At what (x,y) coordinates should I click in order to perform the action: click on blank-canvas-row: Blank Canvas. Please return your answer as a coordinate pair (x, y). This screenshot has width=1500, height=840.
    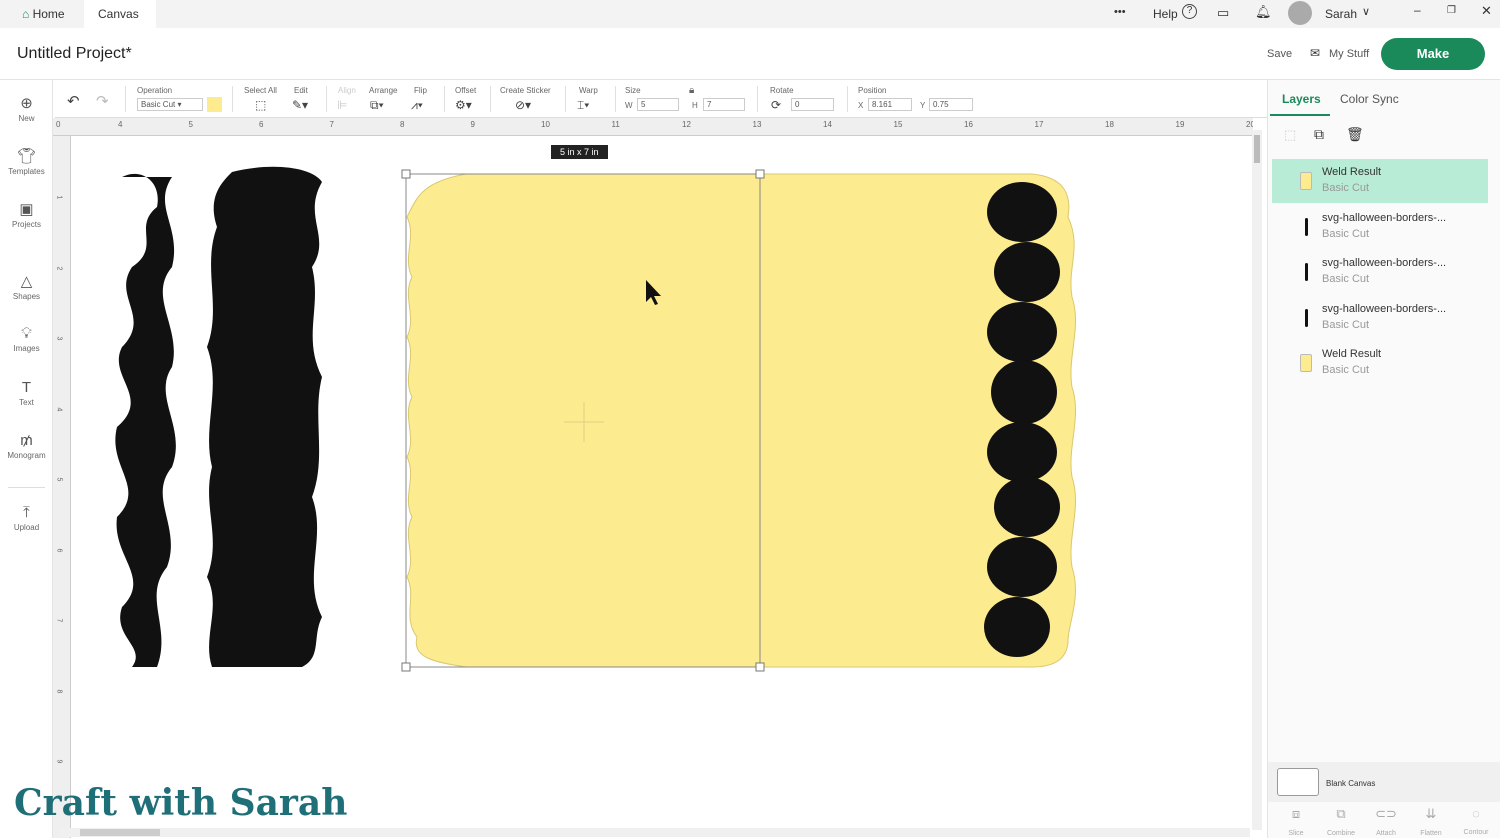
    Looking at the image, I should click on (1384, 782).